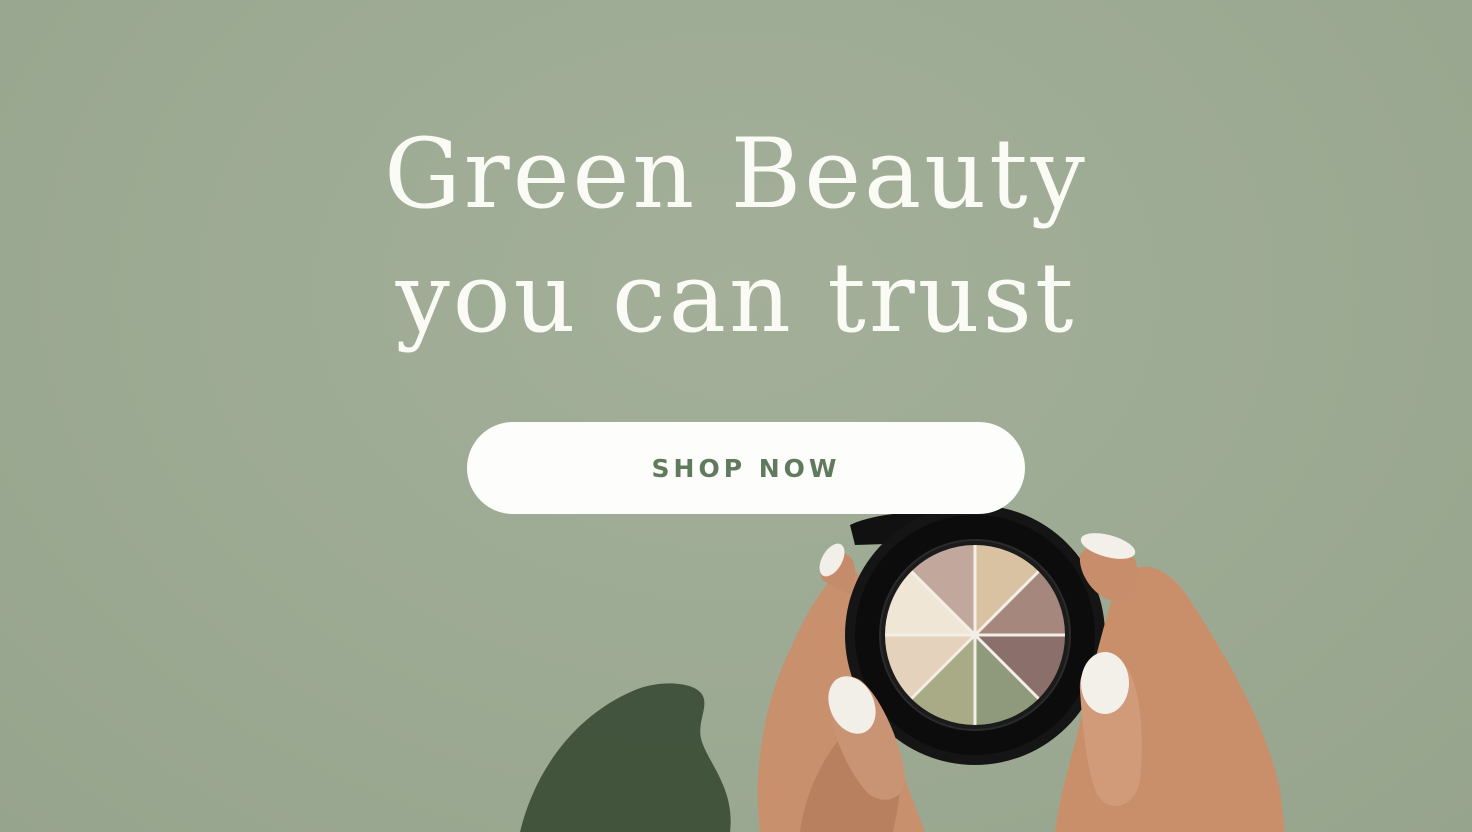 The height and width of the screenshot is (832, 1472). Describe the element at coordinates (746, 468) in the screenshot. I see `shop-now-button: SHOP NOW` at that location.